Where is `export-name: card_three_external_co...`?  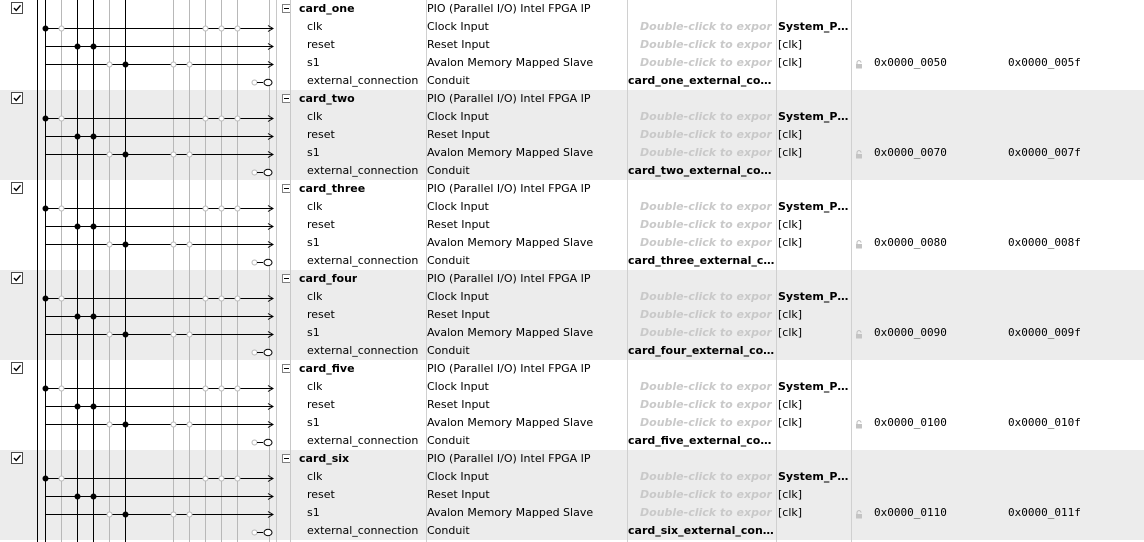 export-name: card_three_external_co... is located at coordinates (701, 261).